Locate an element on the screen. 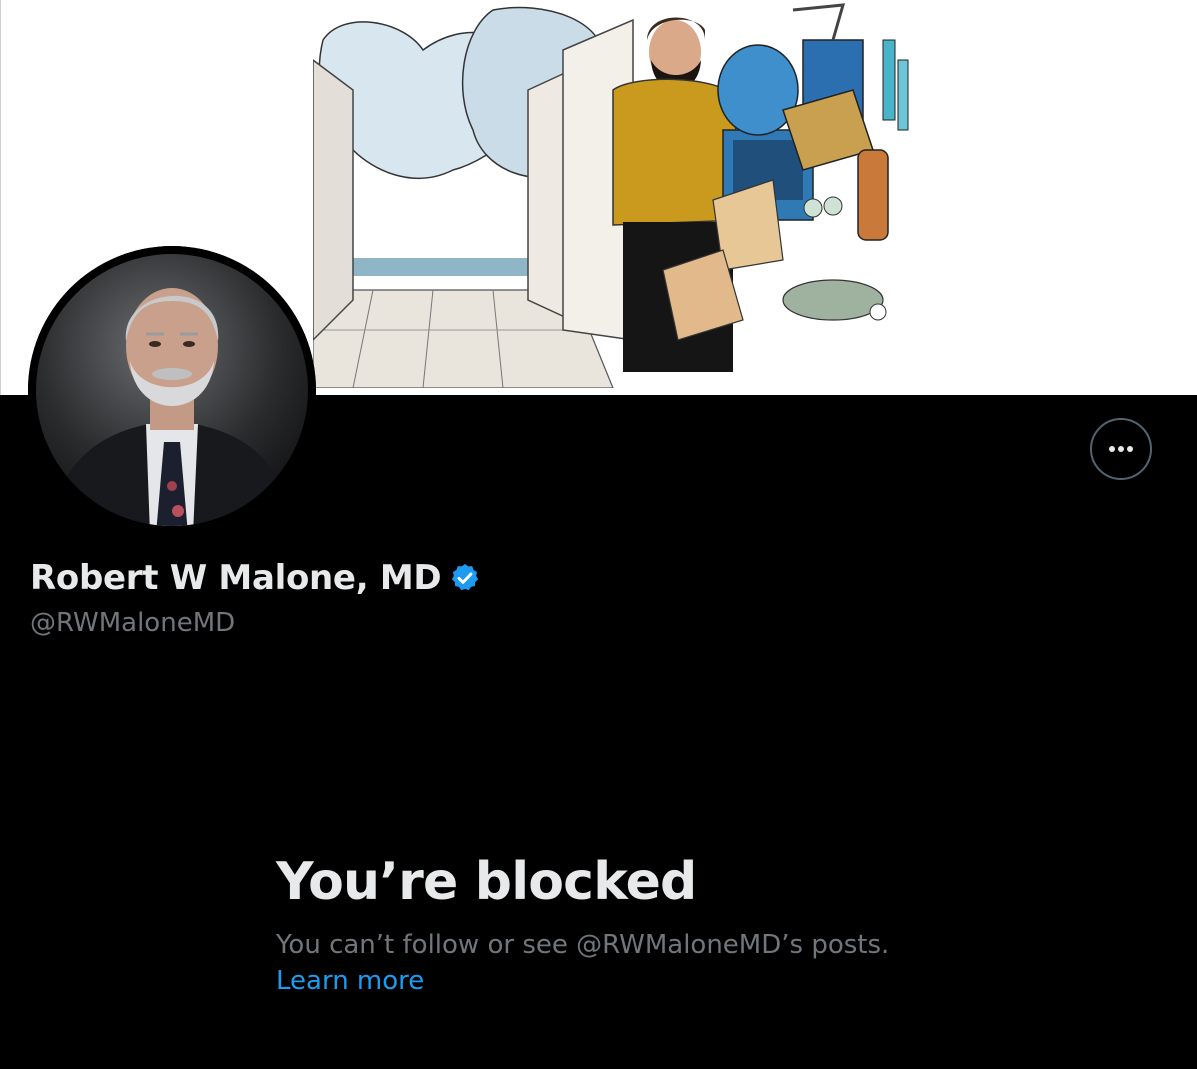 The image size is (1197, 1069). more-dots-icon is located at coordinates (1121, 449).